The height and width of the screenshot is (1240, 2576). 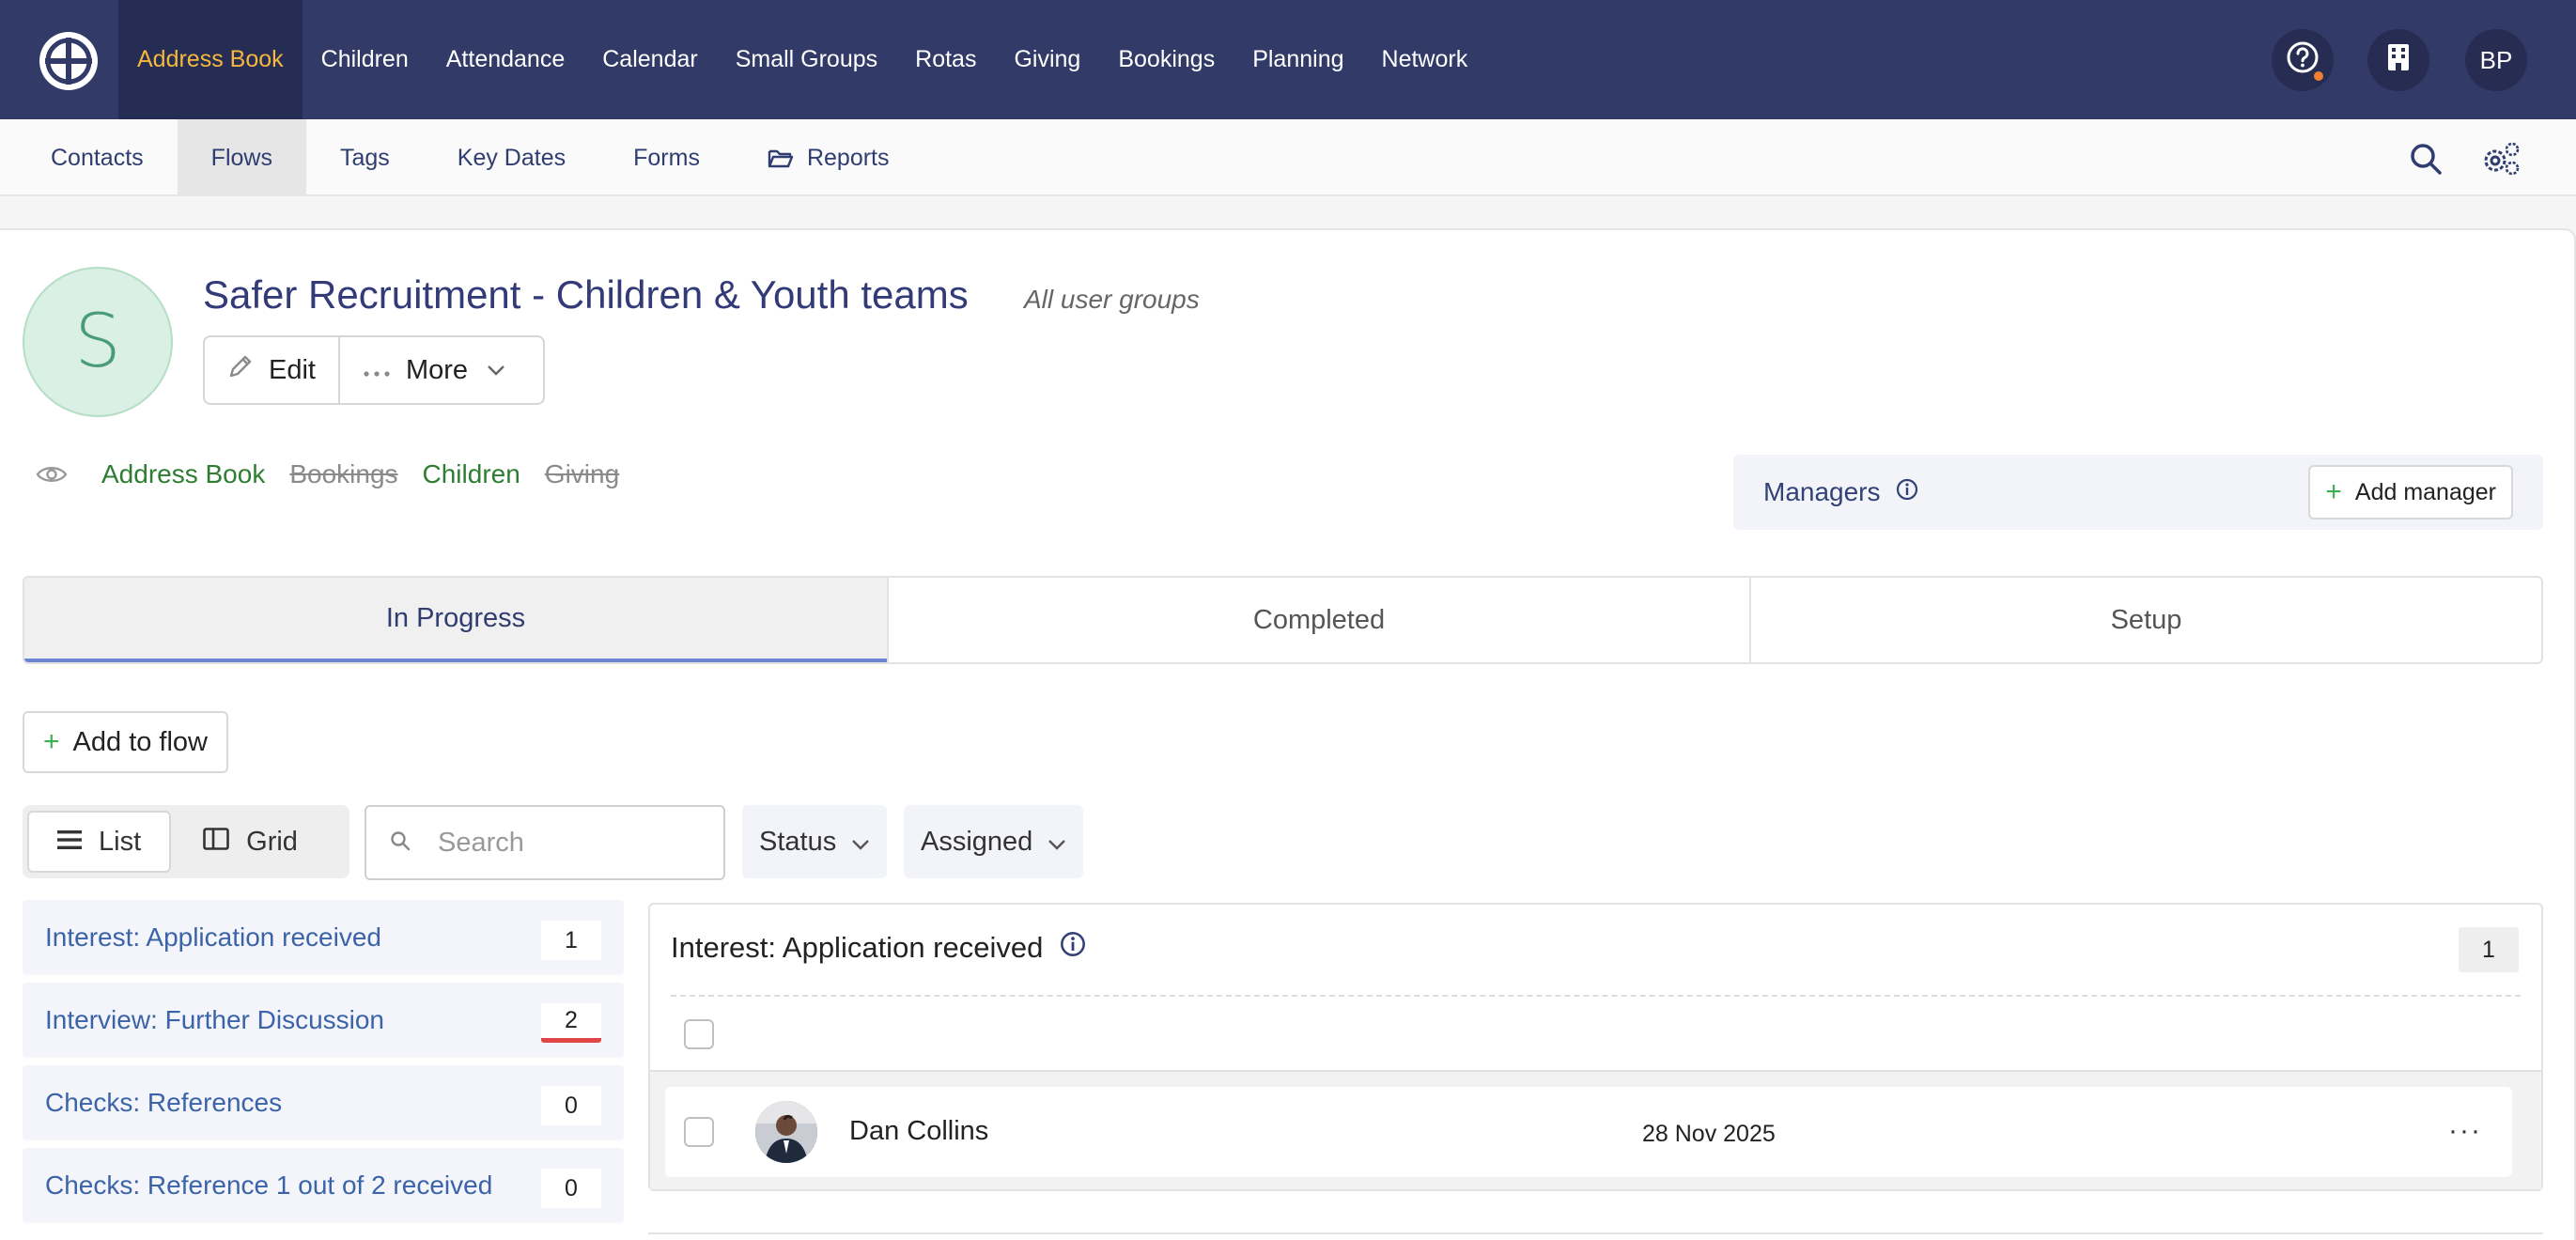 What do you see at coordinates (120, 841) in the screenshot?
I see `list-label: List` at bounding box center [120, 841].